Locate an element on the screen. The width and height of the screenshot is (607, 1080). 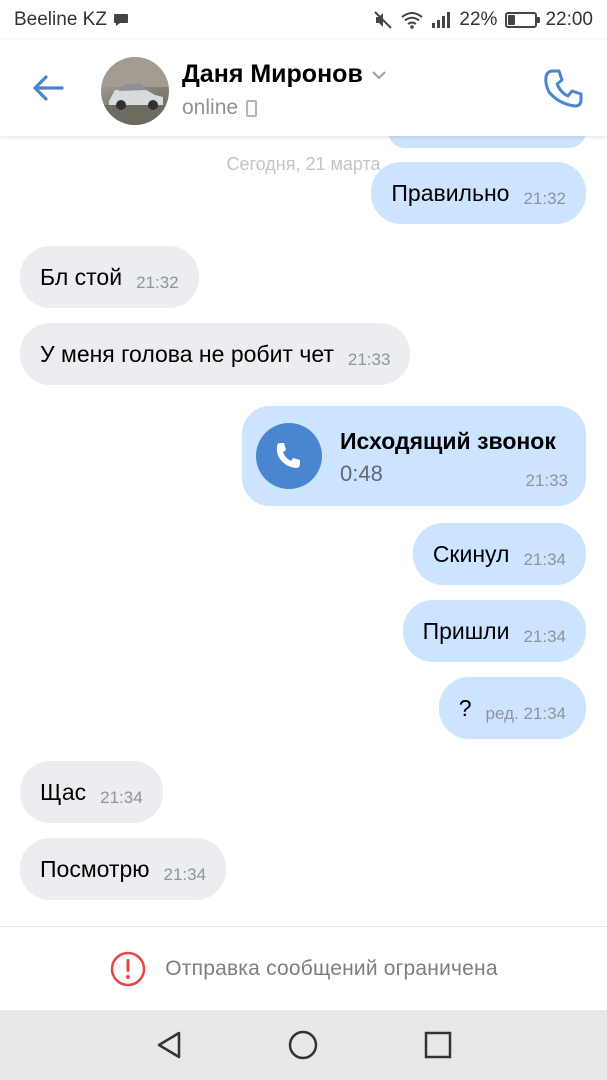
message-bubble-outgoing: Пришли 21:34 is located at coordinates (494, 631).